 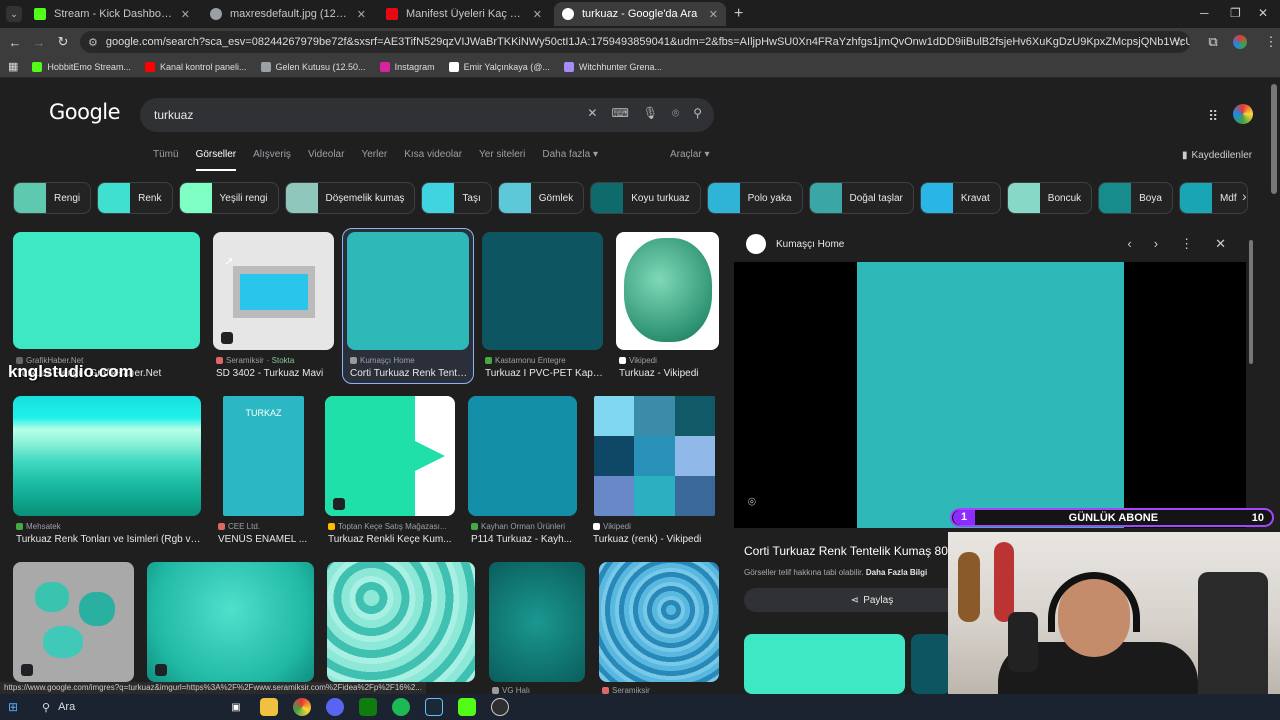 What do you see at coordinates (433, 160) in the screenshot?
I see `tab-short-videos: Kısa videolar` at bounding box center [433, 160].